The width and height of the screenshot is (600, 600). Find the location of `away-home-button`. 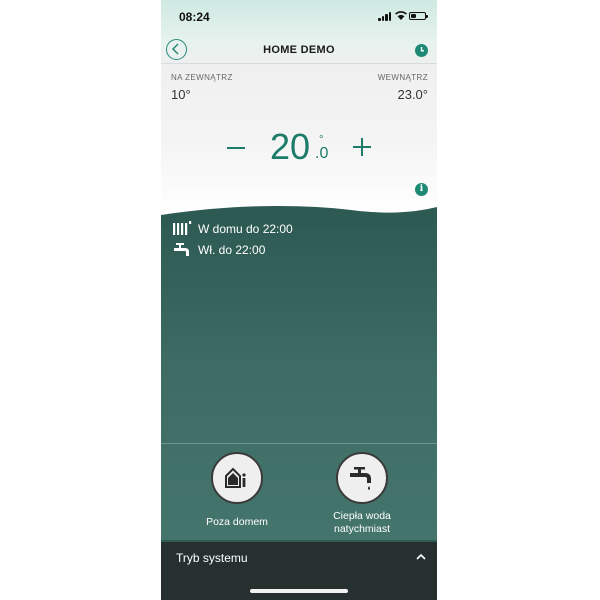

away-home-button is located at coordinates (237, 478).